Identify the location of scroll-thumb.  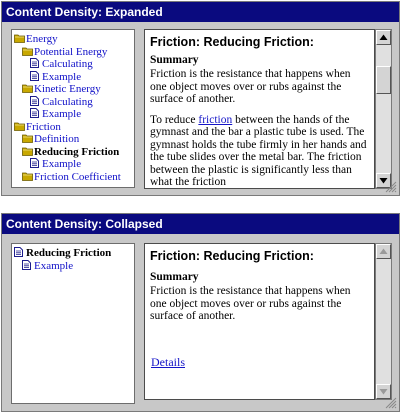
(383, 80).